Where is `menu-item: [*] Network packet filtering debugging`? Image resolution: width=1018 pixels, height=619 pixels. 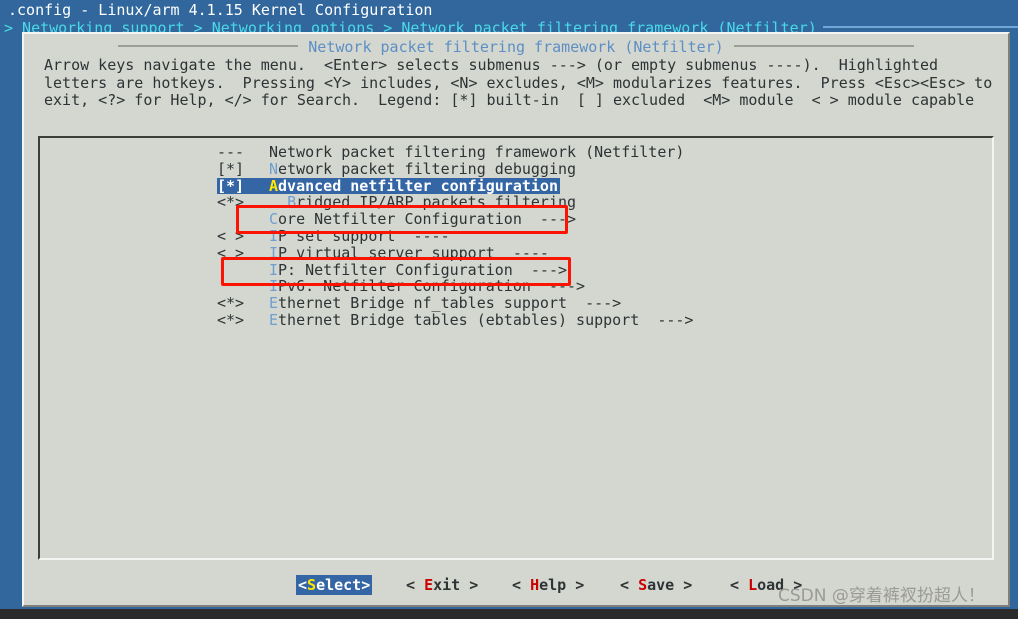 menu-item: [*] Network packet filtering debugging is located at coordinates (455, 168).